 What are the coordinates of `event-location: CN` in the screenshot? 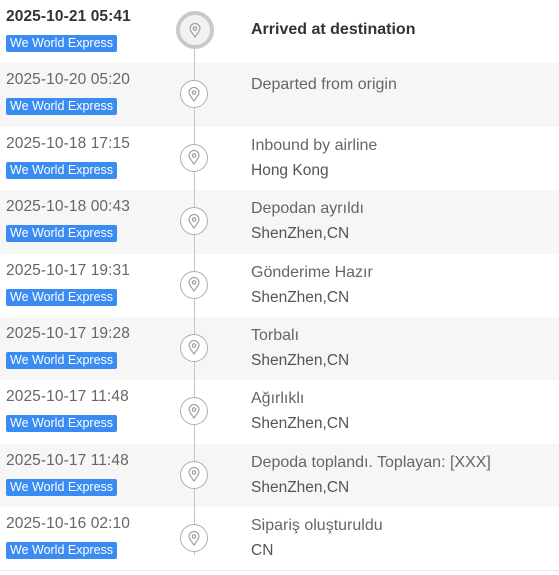 It's located at (262, 551).